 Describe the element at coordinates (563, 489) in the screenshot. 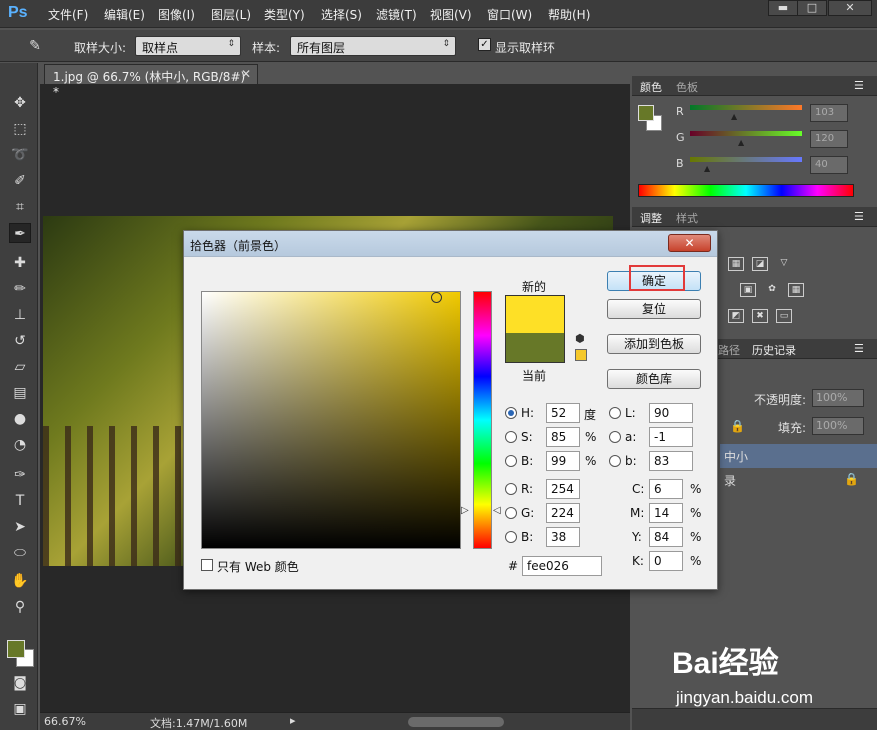

I see `r-input: 254` at that location.